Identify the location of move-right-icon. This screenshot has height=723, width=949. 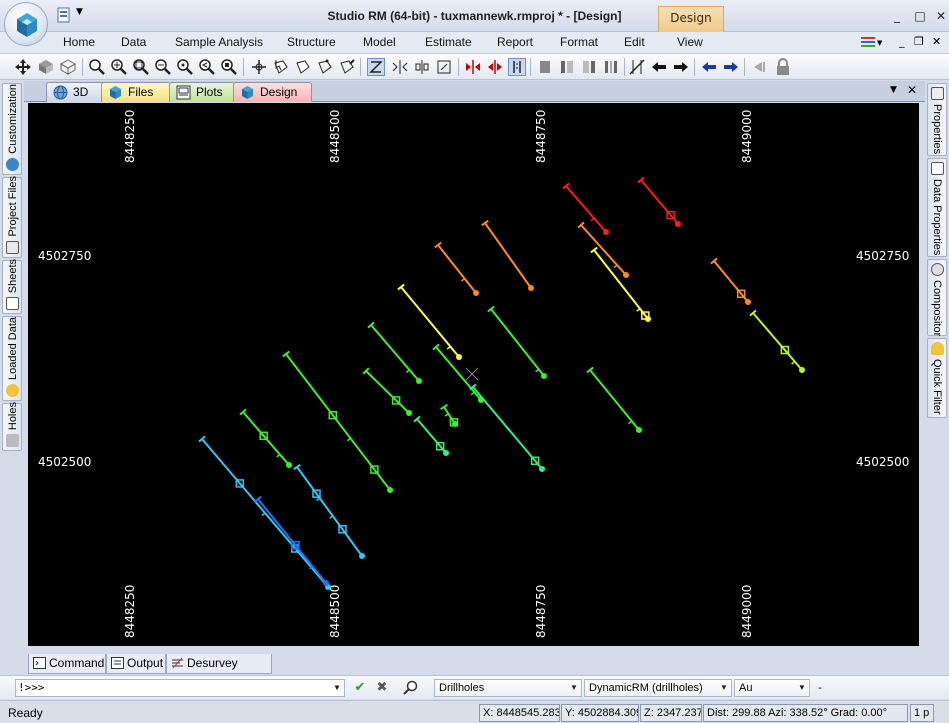
(681, 67).